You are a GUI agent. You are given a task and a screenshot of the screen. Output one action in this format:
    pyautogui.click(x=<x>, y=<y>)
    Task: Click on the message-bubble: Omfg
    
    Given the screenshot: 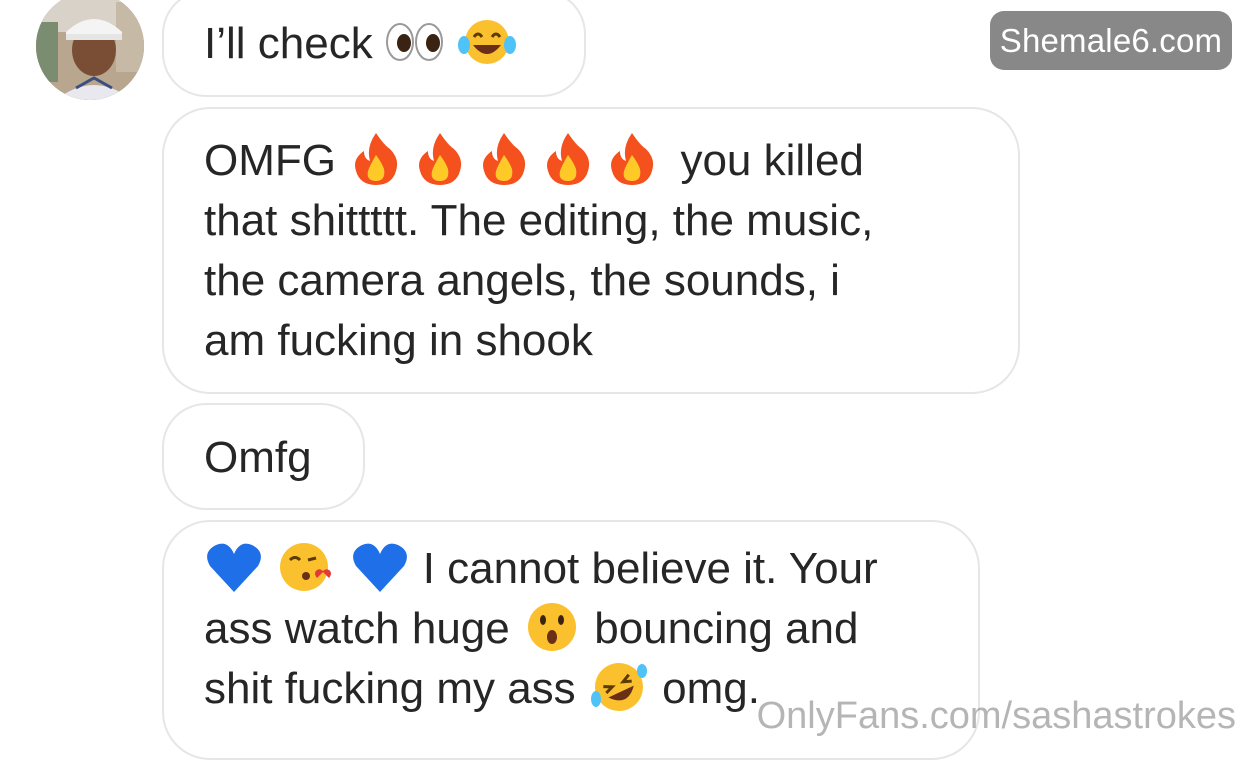 What is the action you would take?
    pyautogui.click(x=263, y=456)
    